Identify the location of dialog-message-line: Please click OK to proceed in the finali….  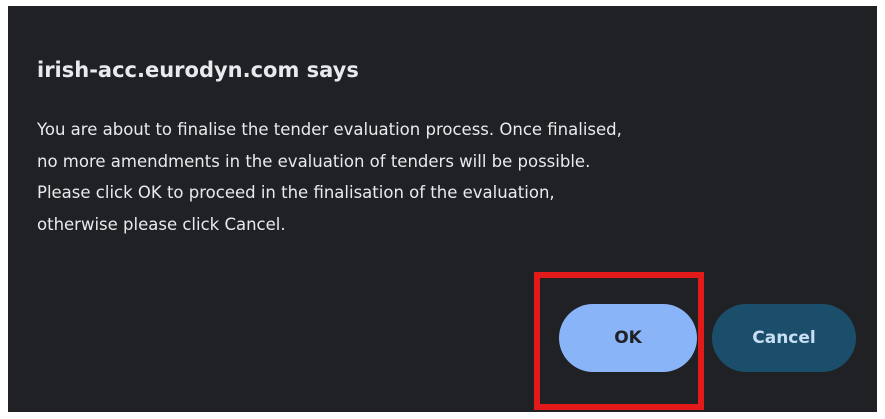
(296, 193).